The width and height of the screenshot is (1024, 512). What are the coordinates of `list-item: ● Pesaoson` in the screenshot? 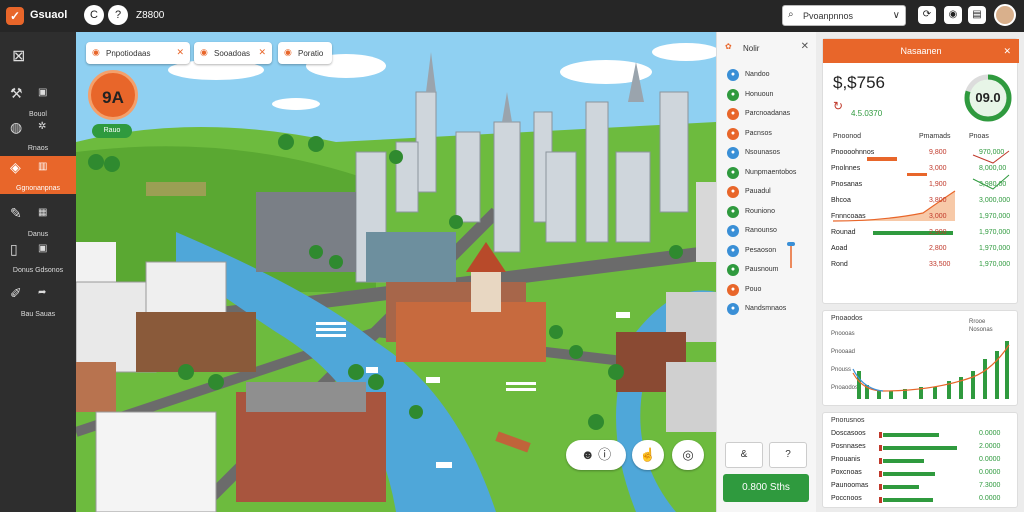 It's located at (767, 251).